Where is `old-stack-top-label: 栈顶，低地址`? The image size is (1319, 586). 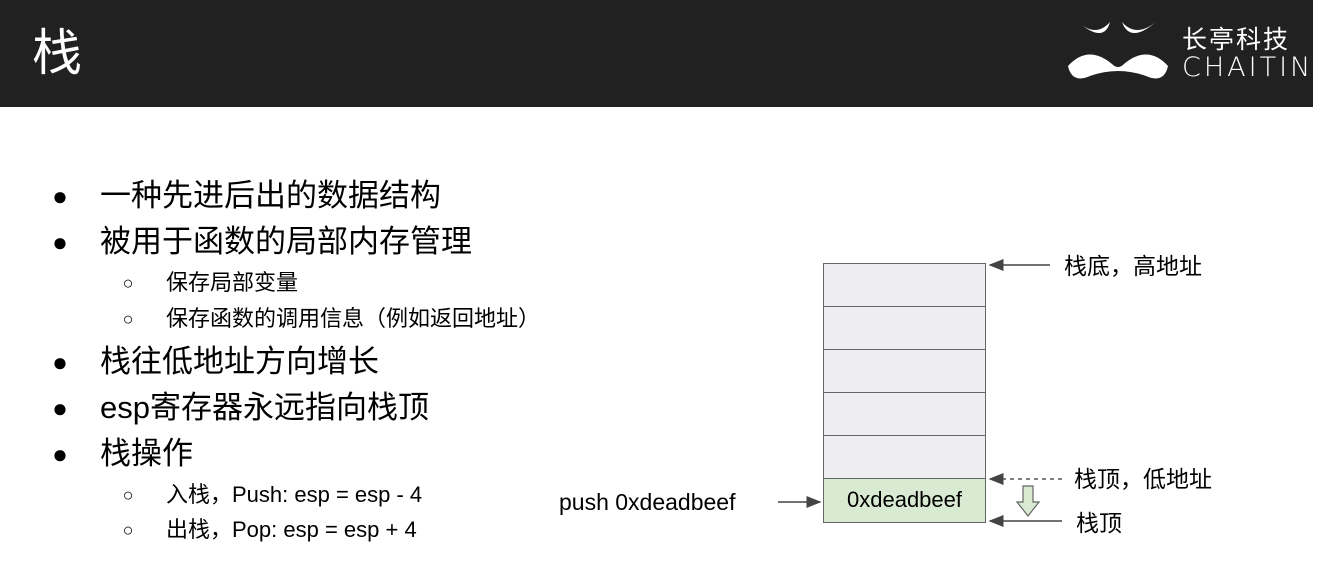 old-stack-top-label: 栈顶，低地址 is located at coordinates (1143, 479).